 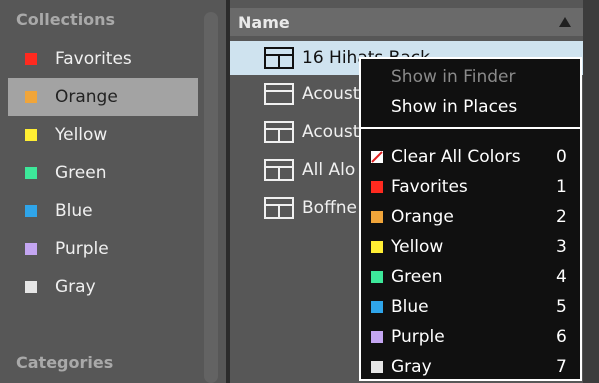 What do you see at coordinates (93, 59) in the screenshot?
I see `collection-label: Favorites` at bounding box center [93, 59].